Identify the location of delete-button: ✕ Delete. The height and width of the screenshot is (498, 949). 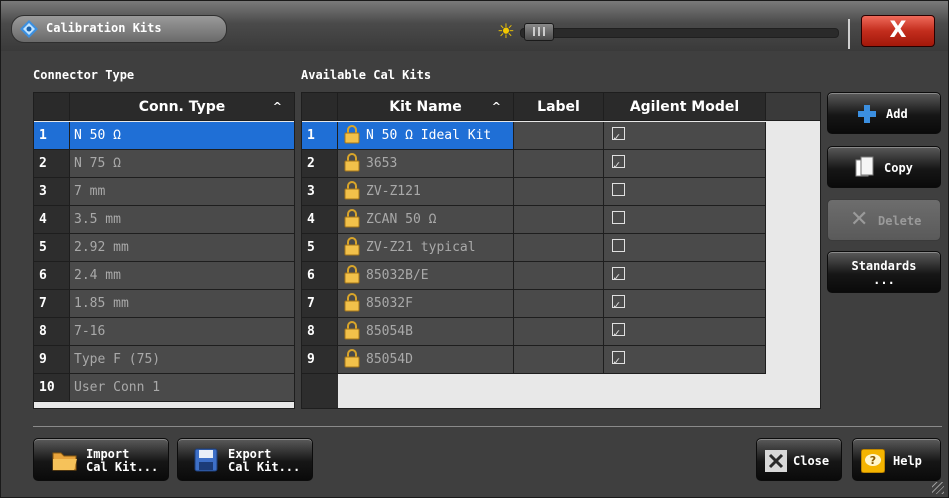
(884, 220).